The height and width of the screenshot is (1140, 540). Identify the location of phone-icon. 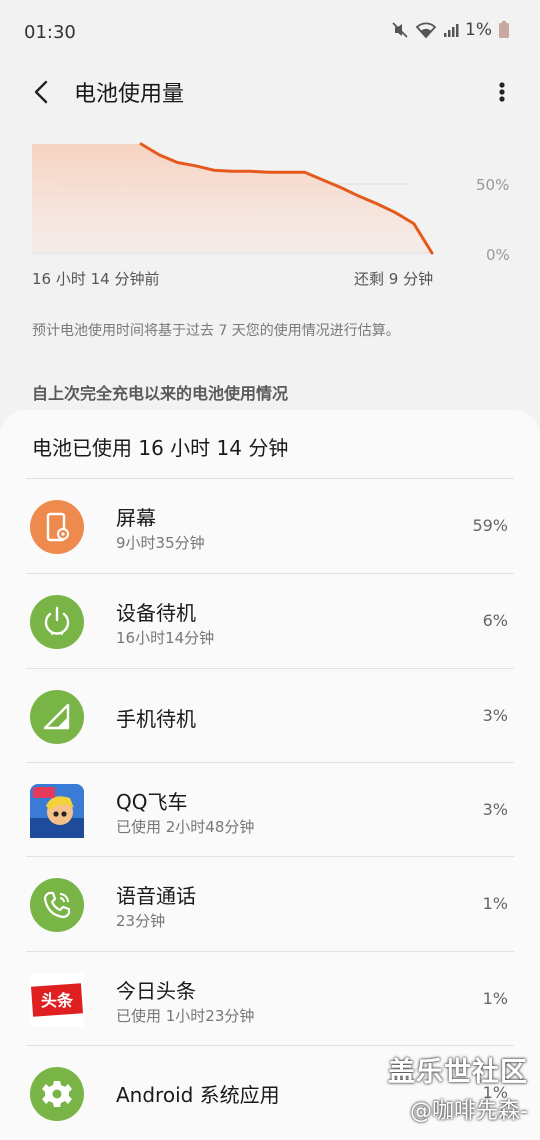
(57, 905).